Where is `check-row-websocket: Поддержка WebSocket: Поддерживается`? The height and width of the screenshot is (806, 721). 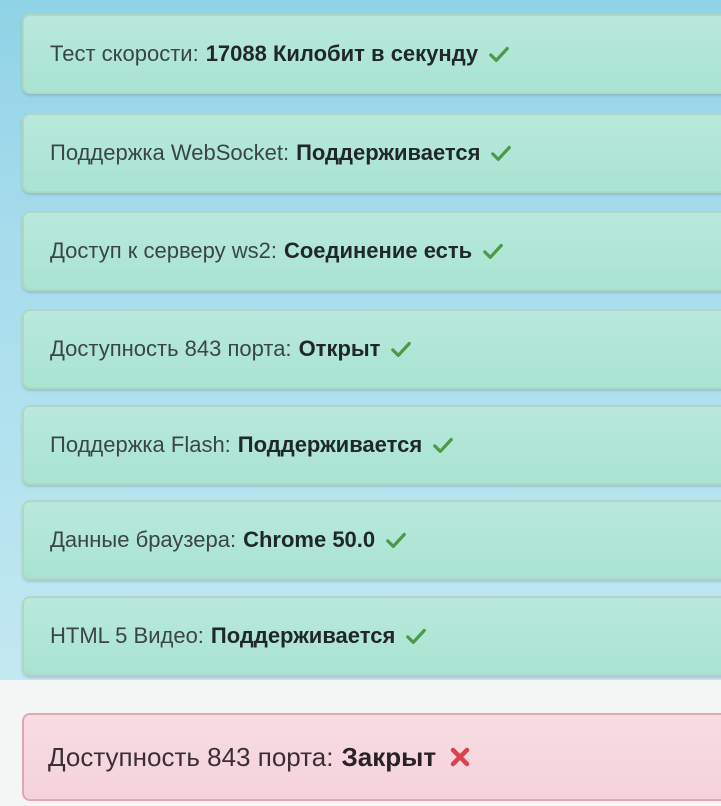
check-row-websocket: Поддержка WebSocket: Поддерживается is located at coordinates (371, 153).